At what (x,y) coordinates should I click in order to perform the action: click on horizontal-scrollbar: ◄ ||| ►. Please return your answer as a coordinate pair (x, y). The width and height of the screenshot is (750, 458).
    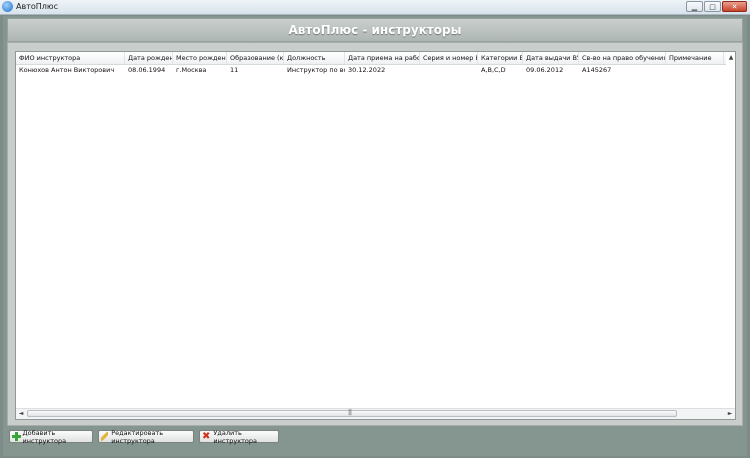
    Looking at the image, I should click on (375, 413).